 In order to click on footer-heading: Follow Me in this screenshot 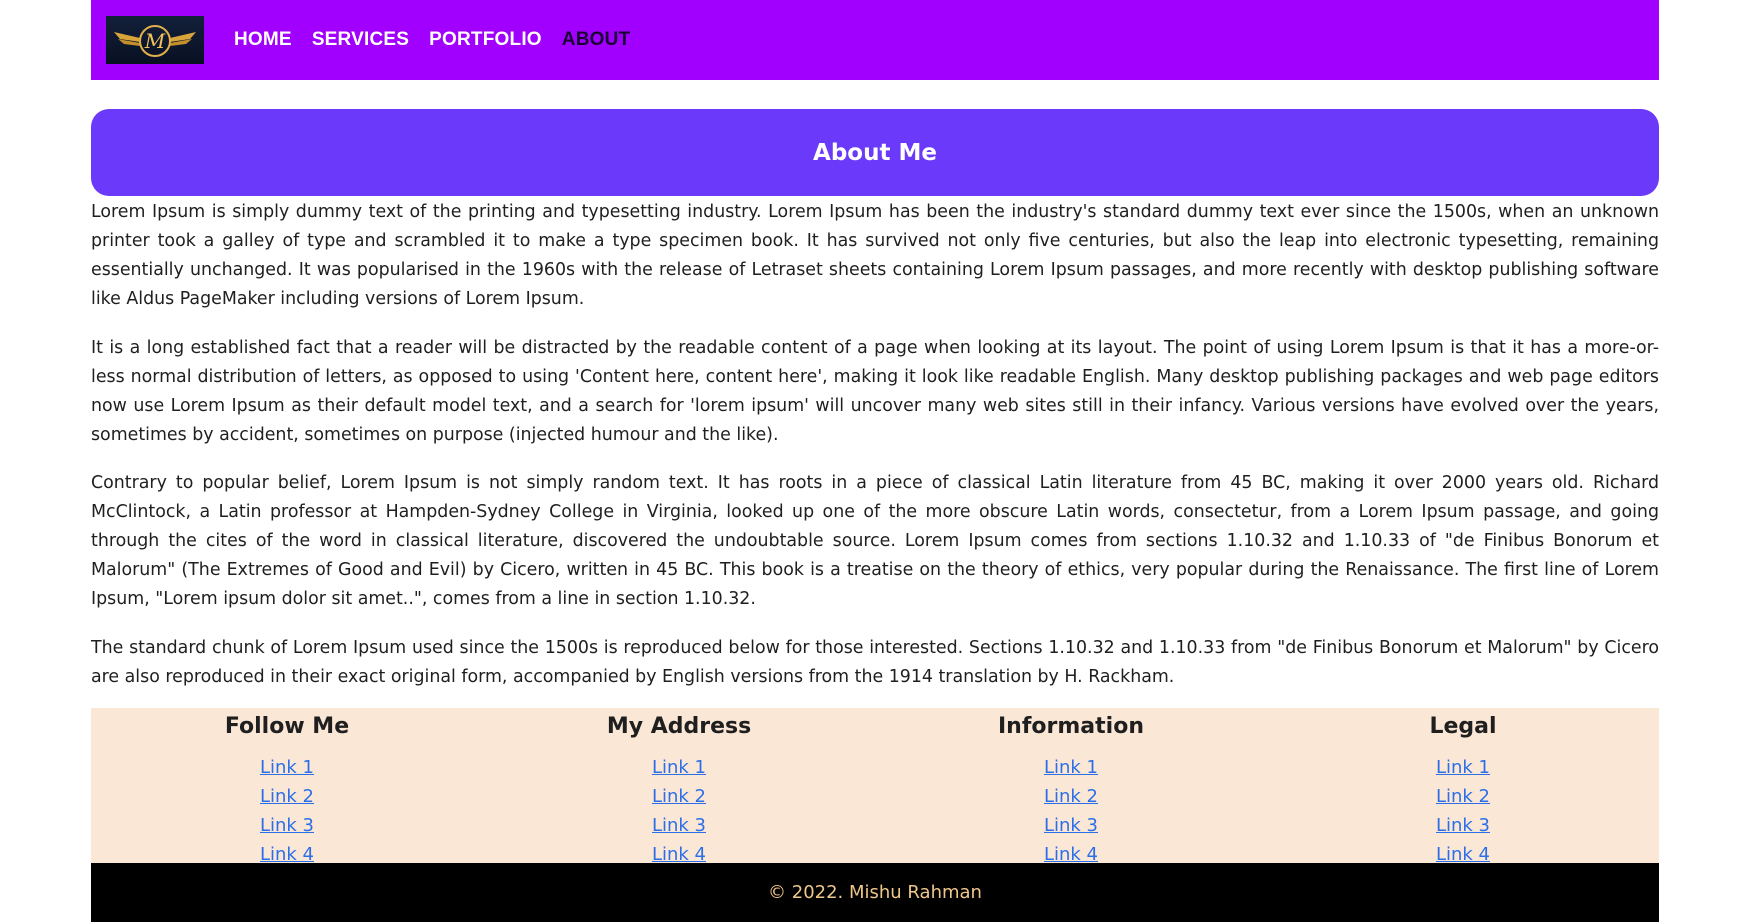, I will do `click(287, 726)`.